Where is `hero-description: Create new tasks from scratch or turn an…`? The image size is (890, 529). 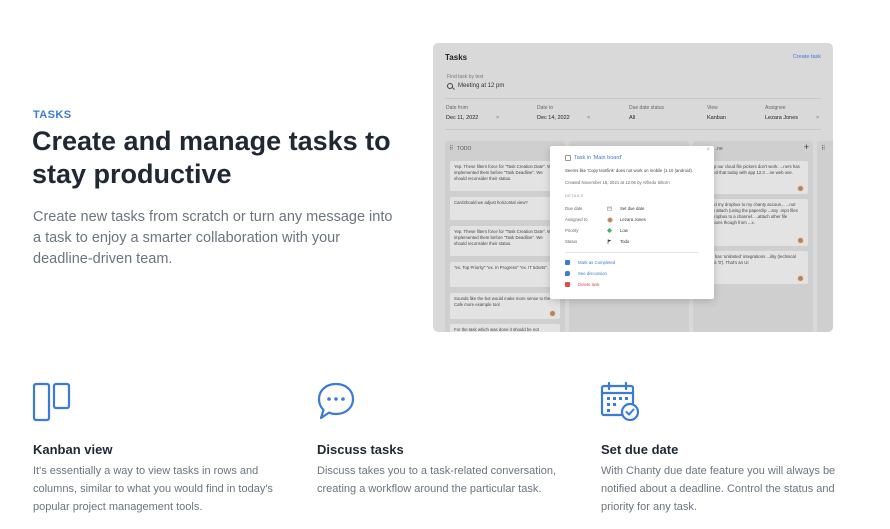
hero-description: Create new tasks from scratch or turn an… is located at coordinates (213, 238).